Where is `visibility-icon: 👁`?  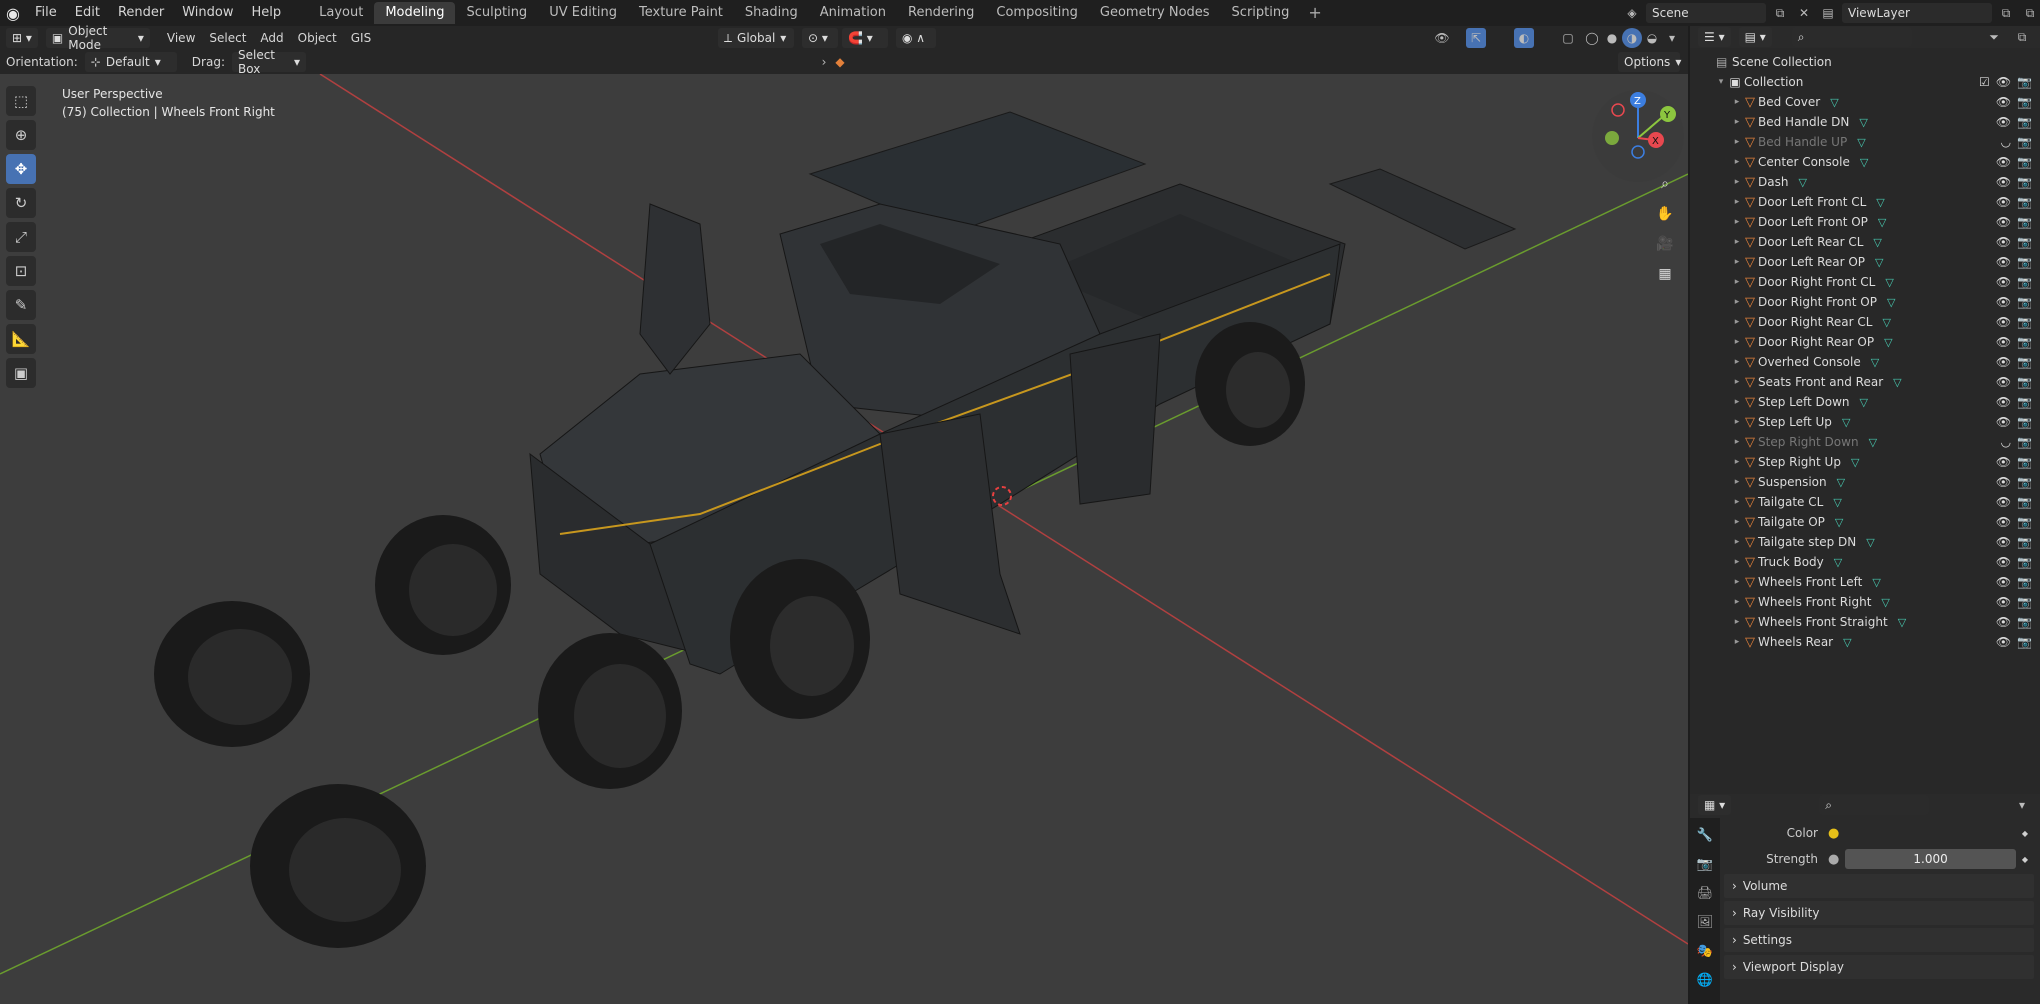
visibility-icon: 👁 is located at coordinates (1442, 38).